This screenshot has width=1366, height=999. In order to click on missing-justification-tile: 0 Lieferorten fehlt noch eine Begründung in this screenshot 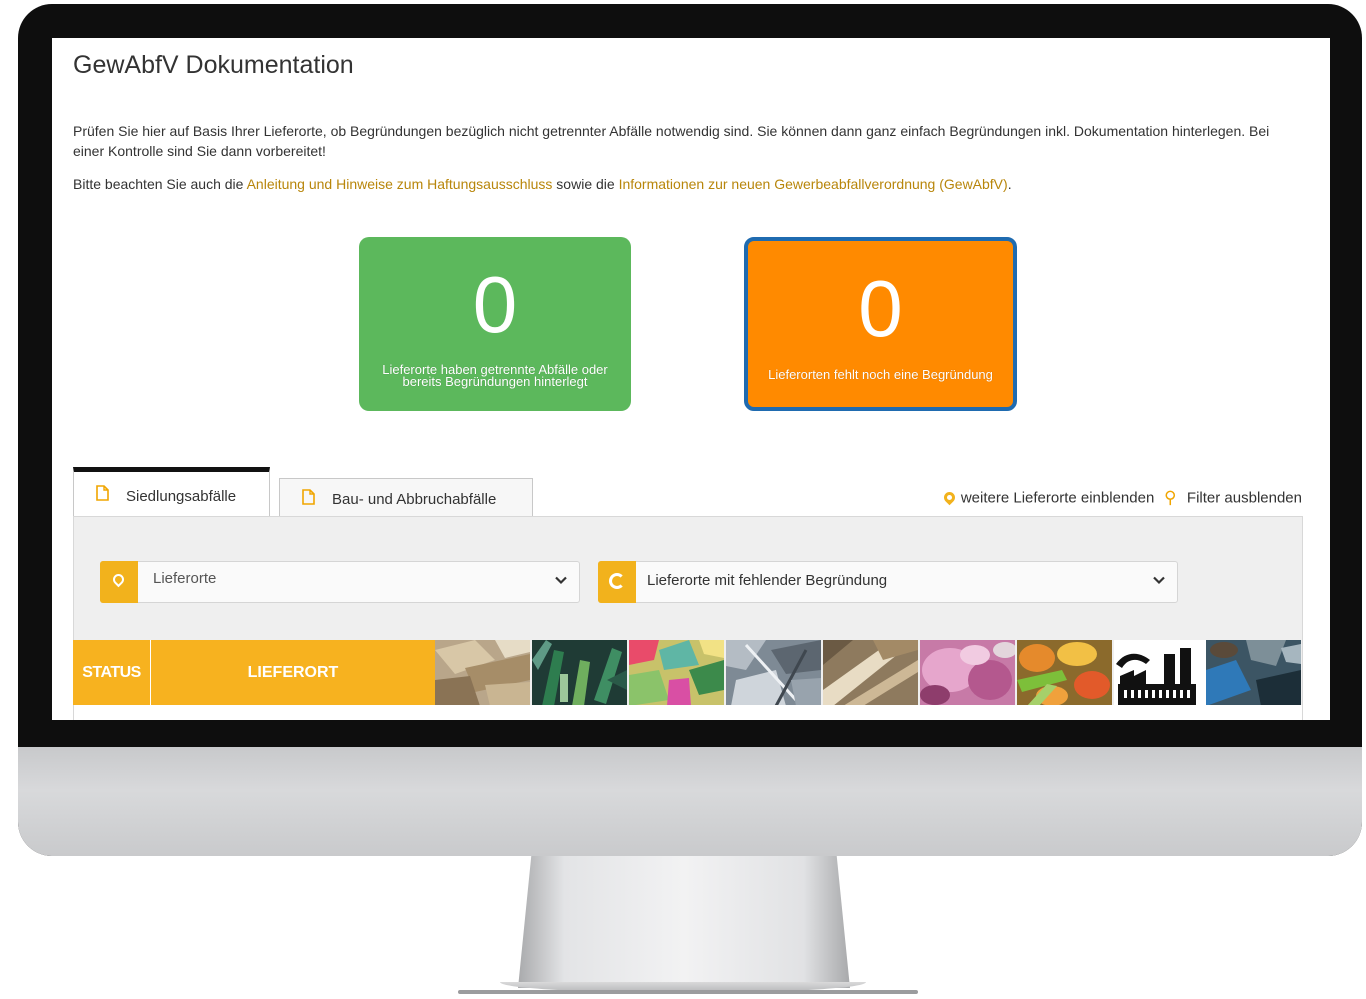, I will do `click(880, 324)`.